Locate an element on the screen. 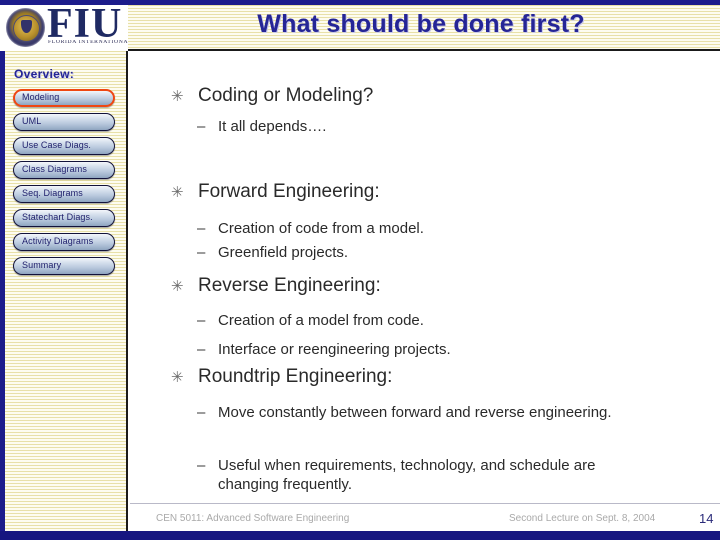 The height and width of the screenshot is (540, 720). sub-bullet: – It all depends…. is located at coordinates (432, 126).